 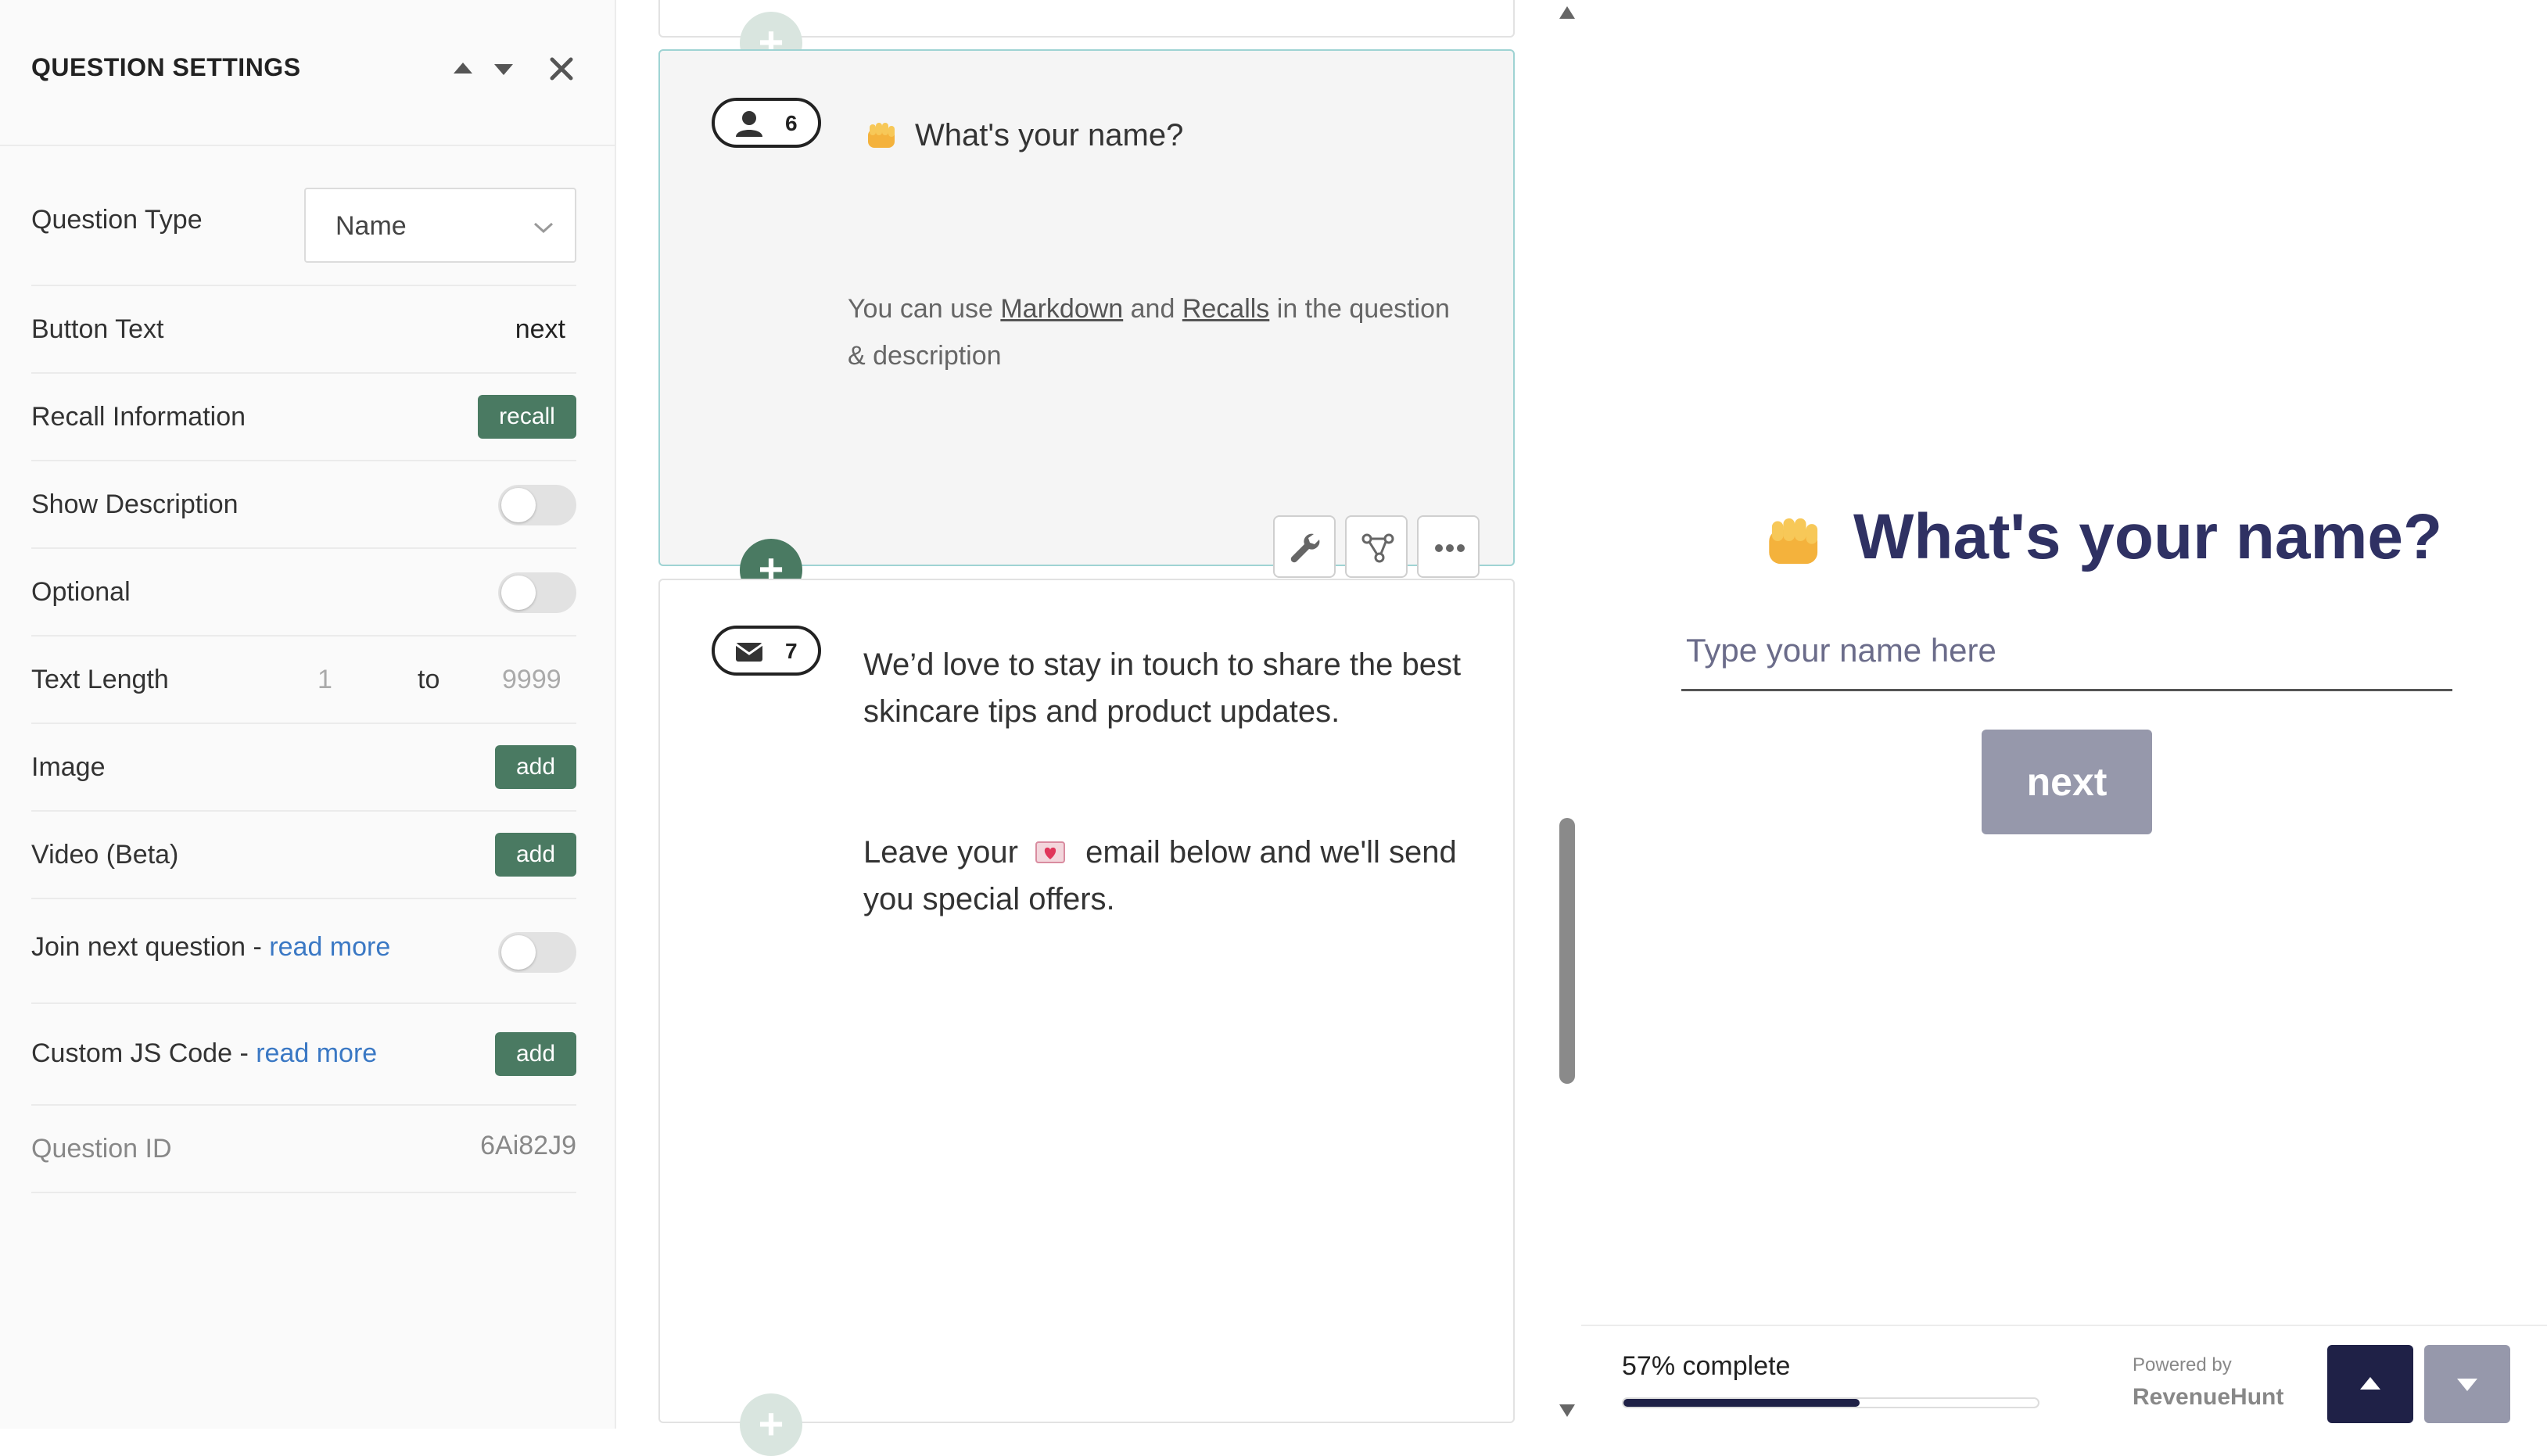 I want to click on preview-question-title: What's your name?, so click(x=2148, y=536).